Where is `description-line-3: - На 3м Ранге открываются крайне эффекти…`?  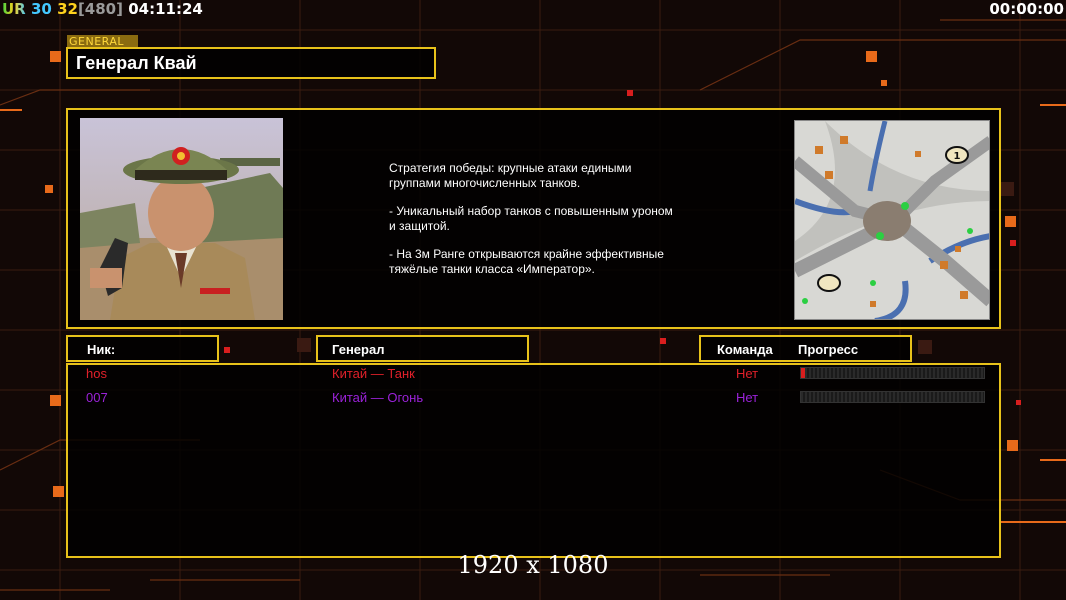 description-line-3: - На 3м Ранге открываются крайне эффекти… is located at coordinates (526, 261).